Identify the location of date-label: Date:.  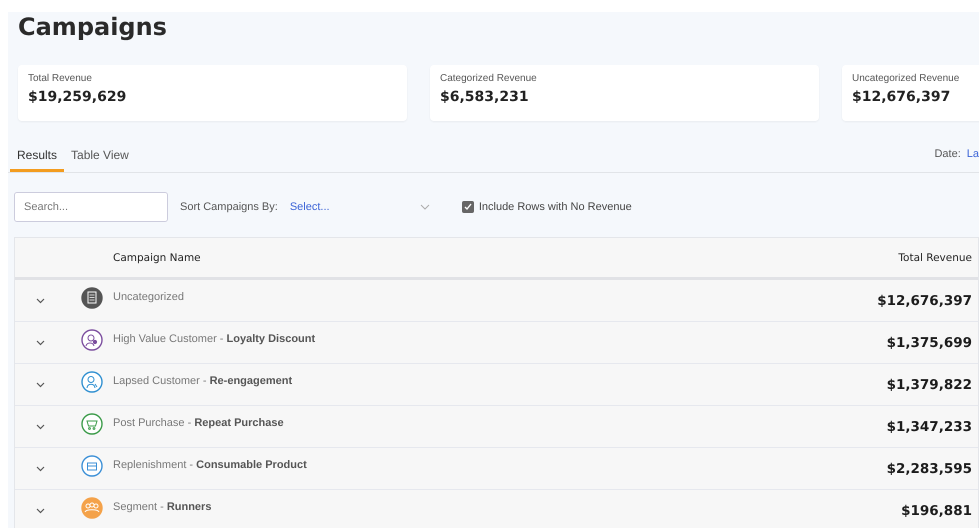
(947, 154).